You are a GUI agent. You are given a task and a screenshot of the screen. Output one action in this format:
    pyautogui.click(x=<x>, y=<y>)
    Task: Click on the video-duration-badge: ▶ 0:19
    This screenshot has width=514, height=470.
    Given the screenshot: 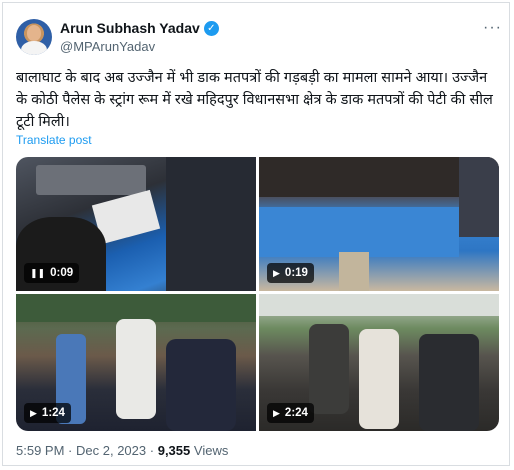 What is the action you would take?
    pyautogui.click(x=290, y=273)
    